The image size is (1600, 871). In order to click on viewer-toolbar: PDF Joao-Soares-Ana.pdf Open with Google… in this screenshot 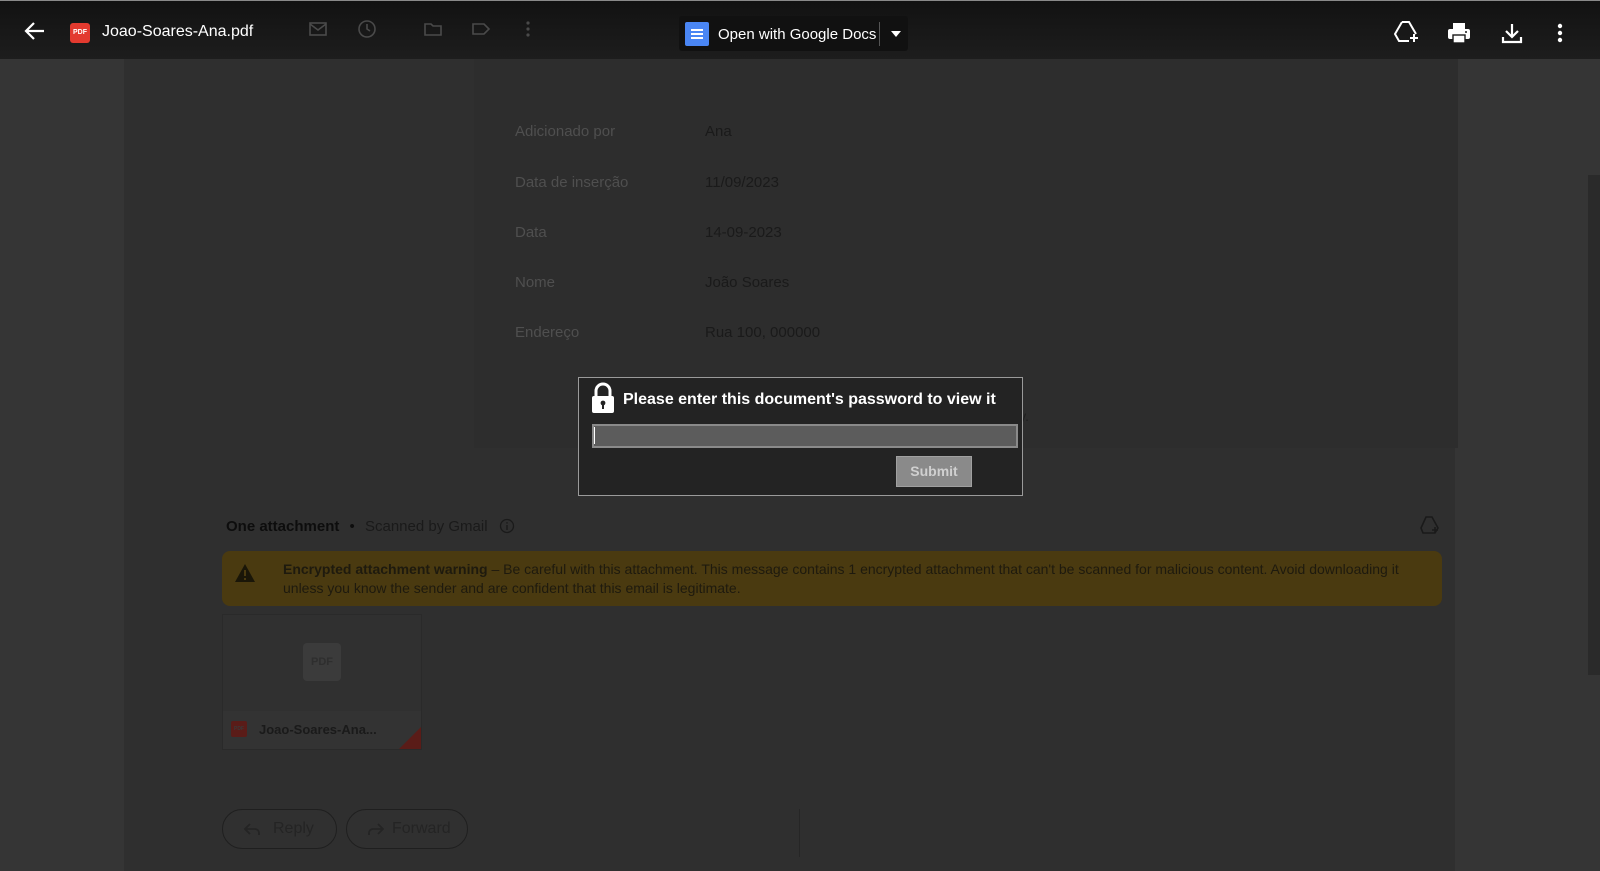, I will do `click(800, 29)`.